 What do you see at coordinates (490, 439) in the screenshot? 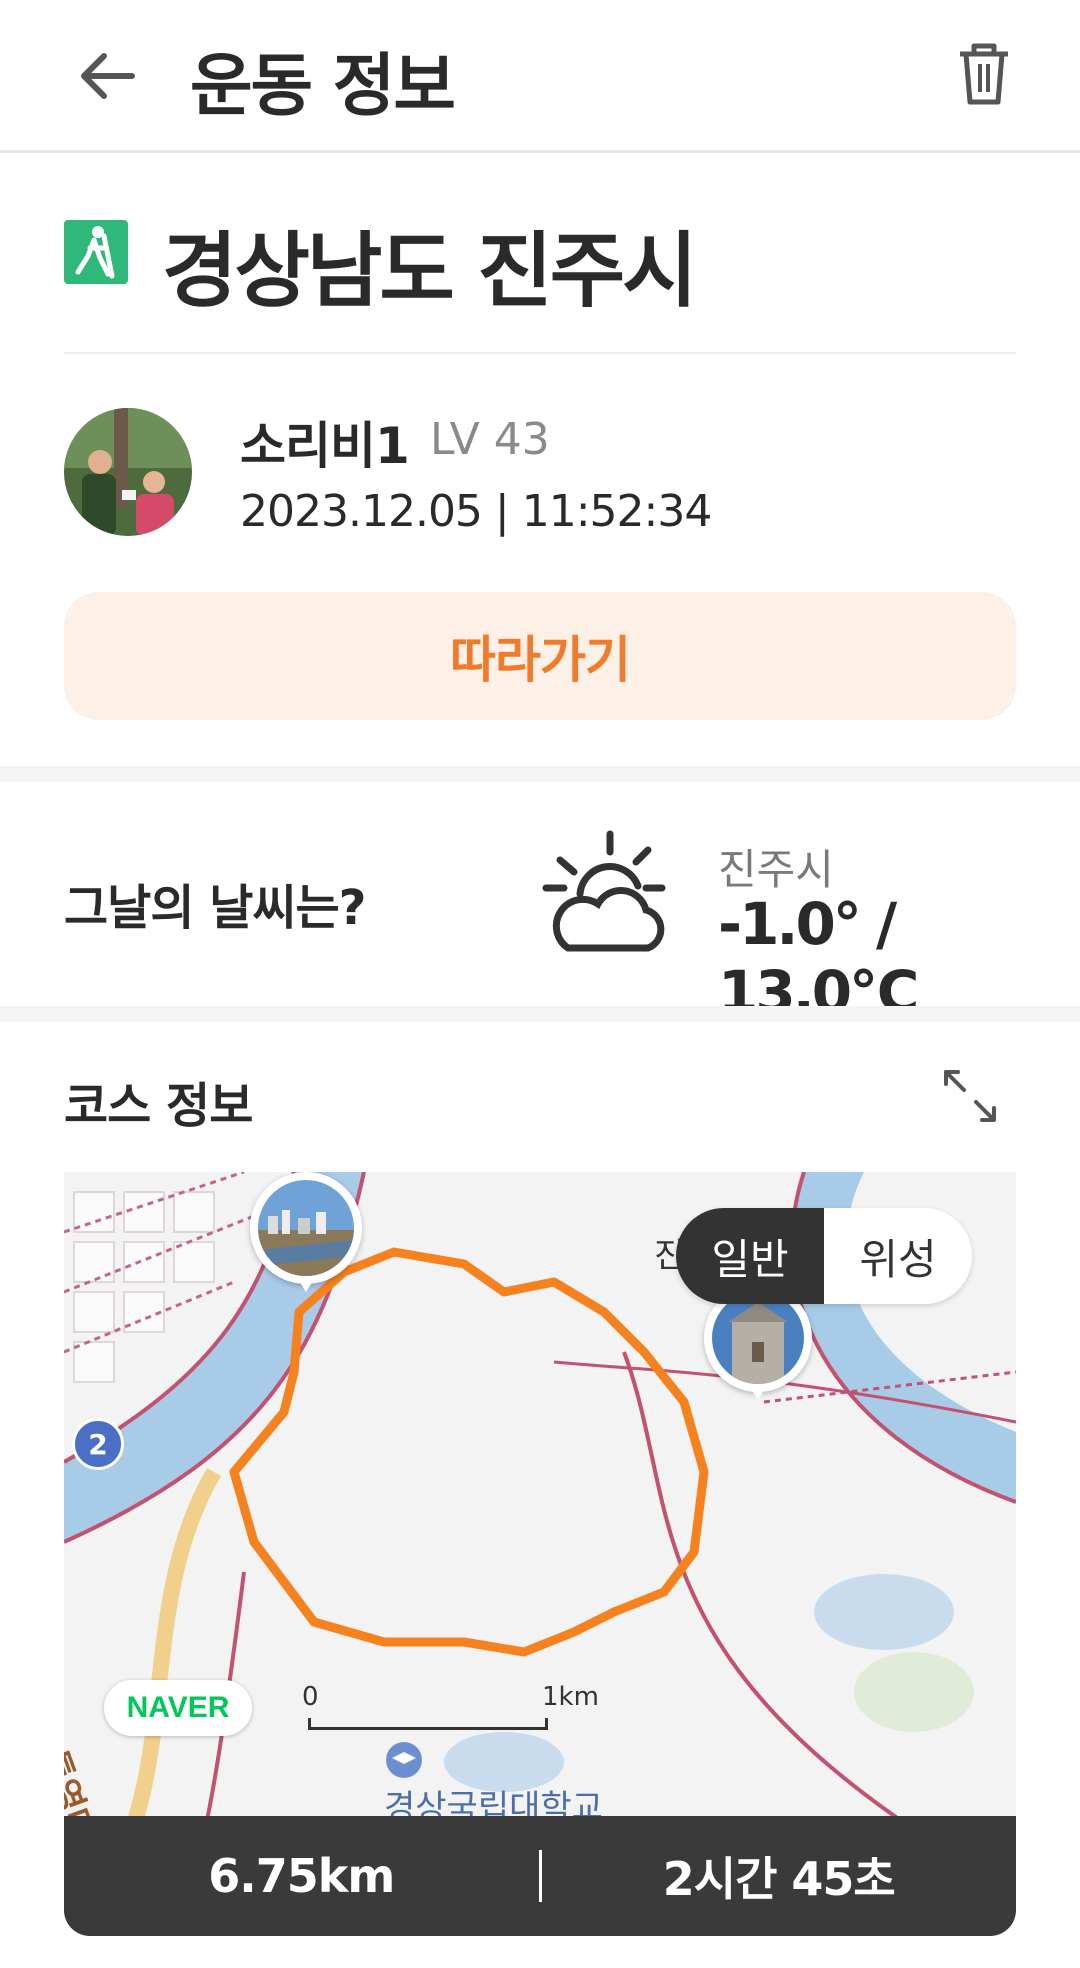
I see `user-level: LV 43` at bounding box center [490, 439].